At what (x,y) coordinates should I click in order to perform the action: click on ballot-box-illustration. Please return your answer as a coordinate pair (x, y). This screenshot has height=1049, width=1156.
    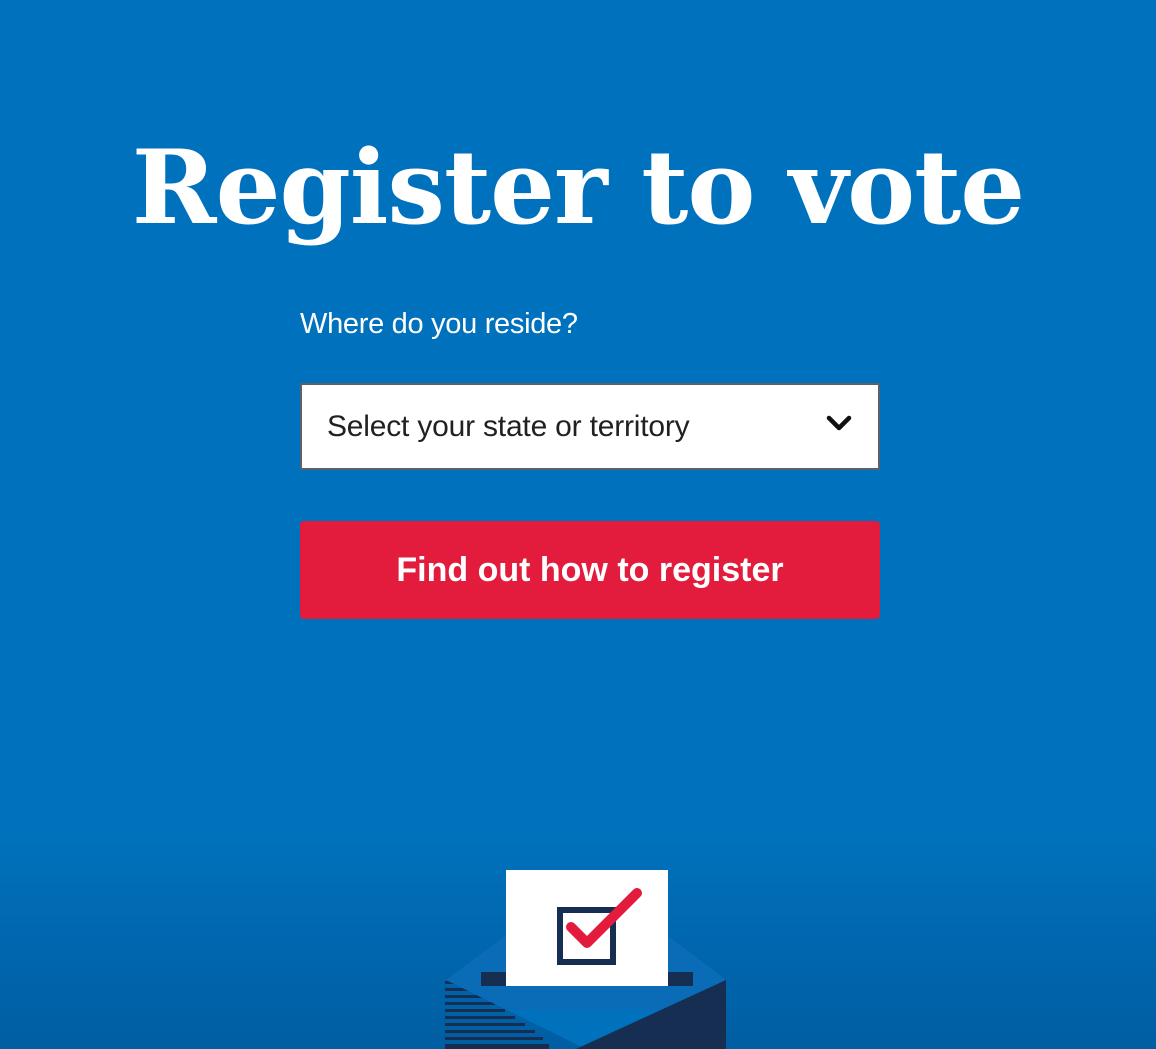
    Looking at the image, I should click on (585, 959).